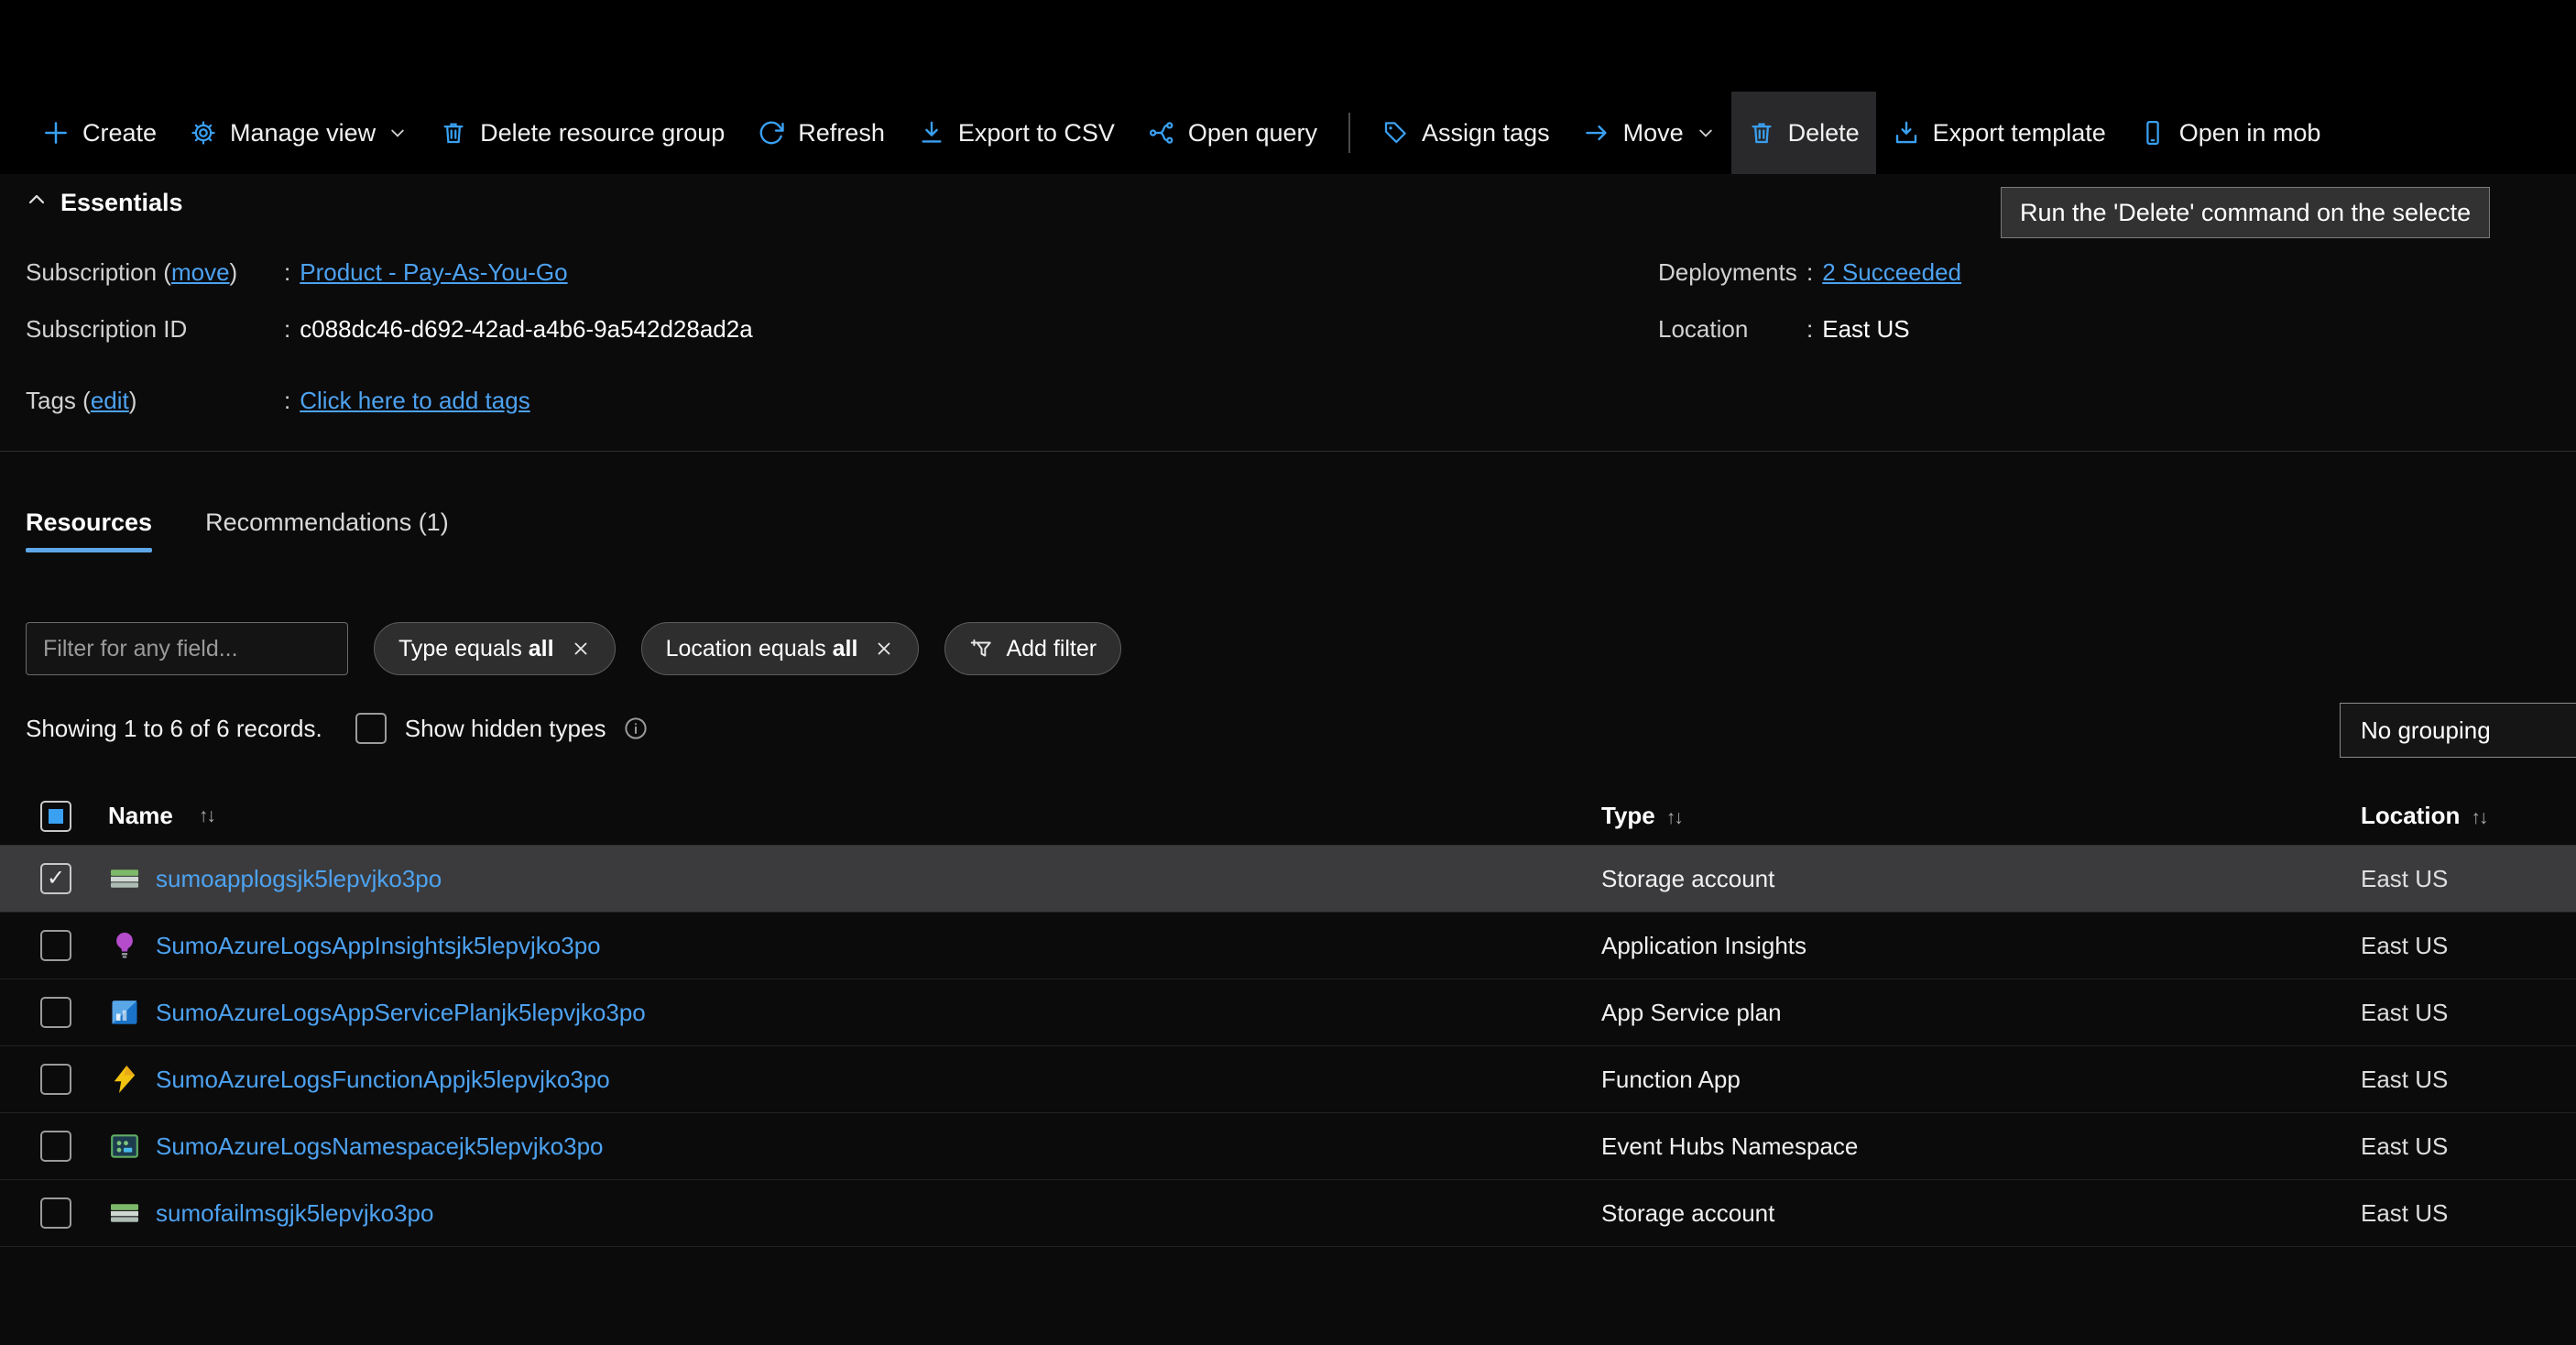  I want to click on filter-pill-type: Type equals all, so click(495, 648).